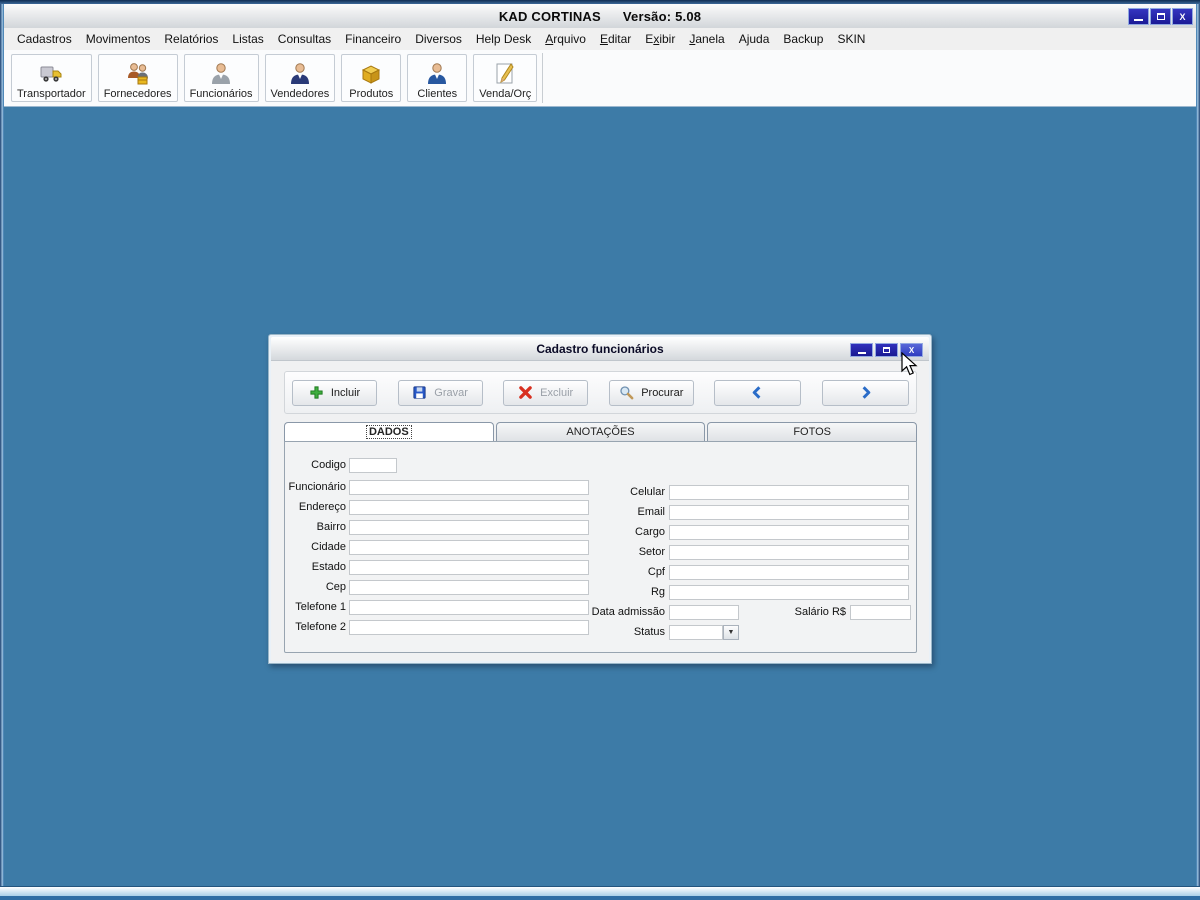  I want to click on endereco-label: Endereço, so click(322, 507).